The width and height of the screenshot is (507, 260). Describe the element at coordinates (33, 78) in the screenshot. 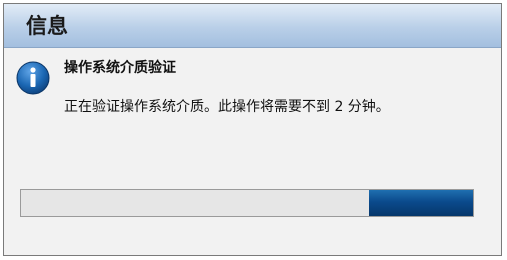

I see `info-icon` at that location.